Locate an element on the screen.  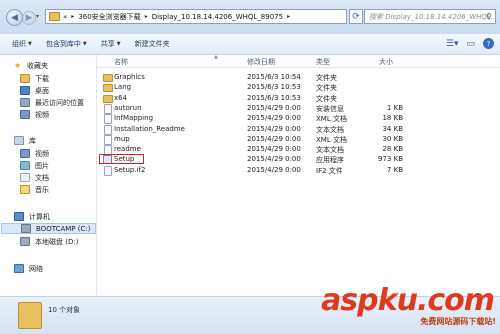
file-row: Setup.if2 2015/4/29 0:00 IF2 文件 7 KB is located at coordinates (298, 170).